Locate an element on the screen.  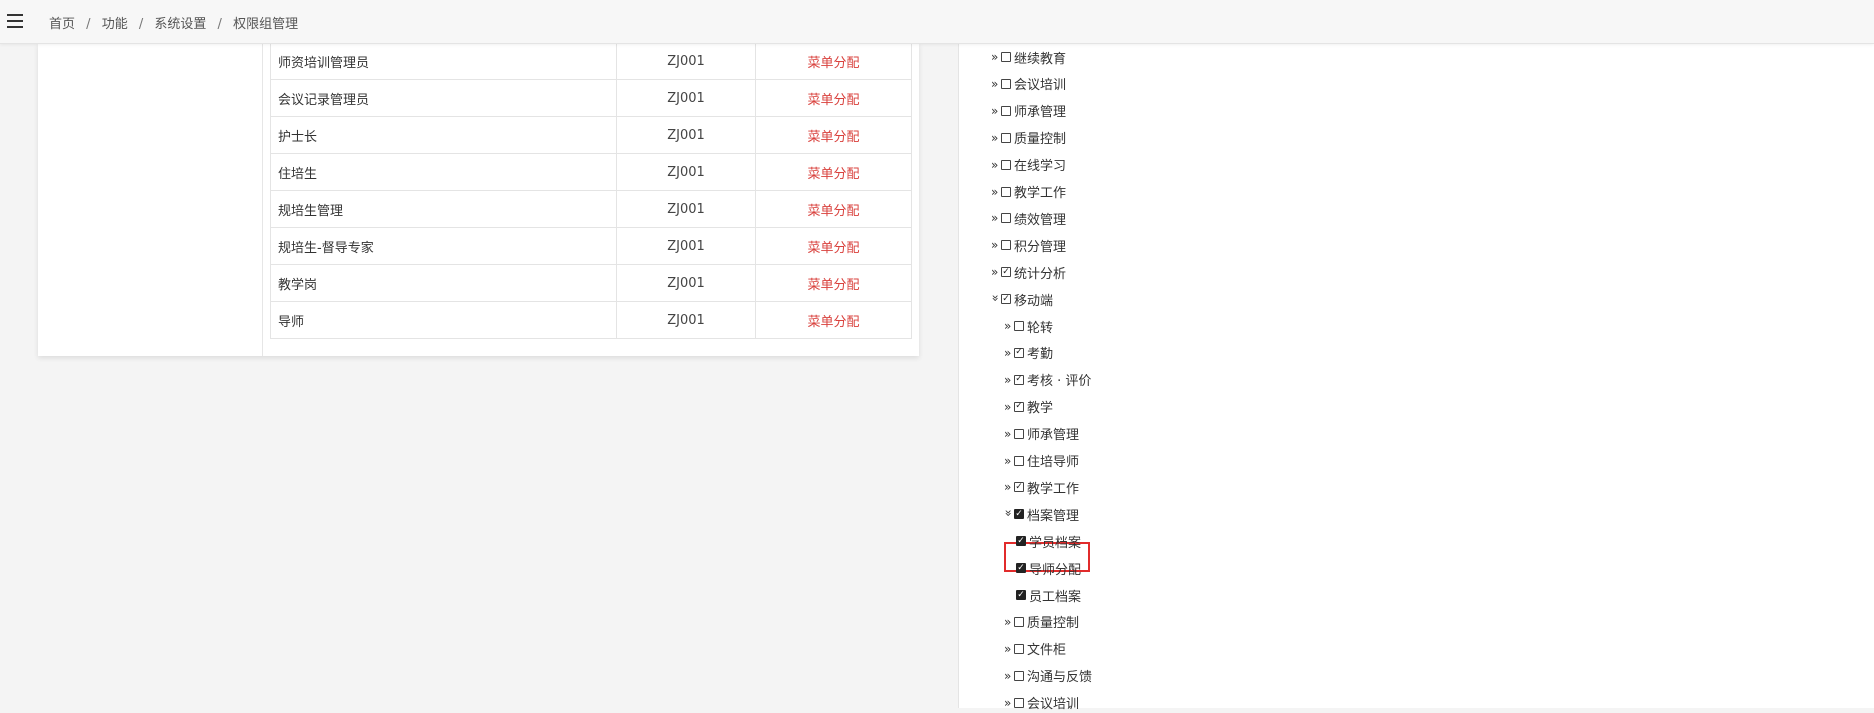
tree-node-label: 积分管理 is located at coordinates (1040, 247).